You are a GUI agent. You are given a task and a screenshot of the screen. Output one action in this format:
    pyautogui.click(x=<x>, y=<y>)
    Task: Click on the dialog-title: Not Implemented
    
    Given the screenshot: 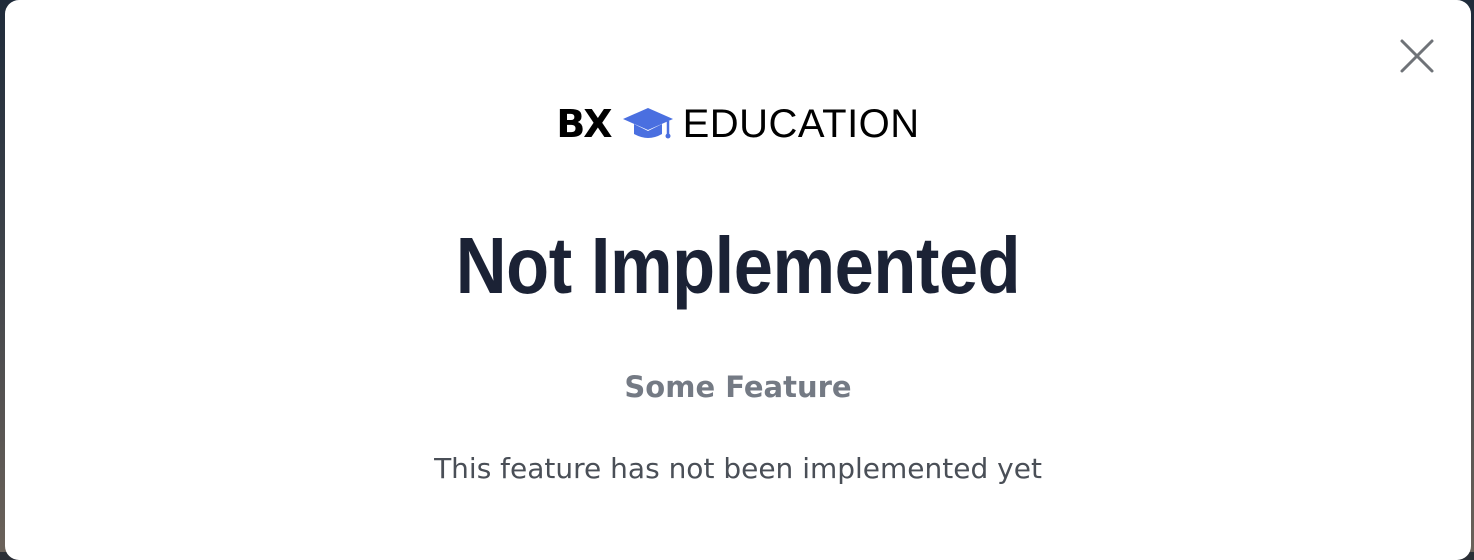 What is the action you would take?
    pyautogui.click(x=738, y=265)
    